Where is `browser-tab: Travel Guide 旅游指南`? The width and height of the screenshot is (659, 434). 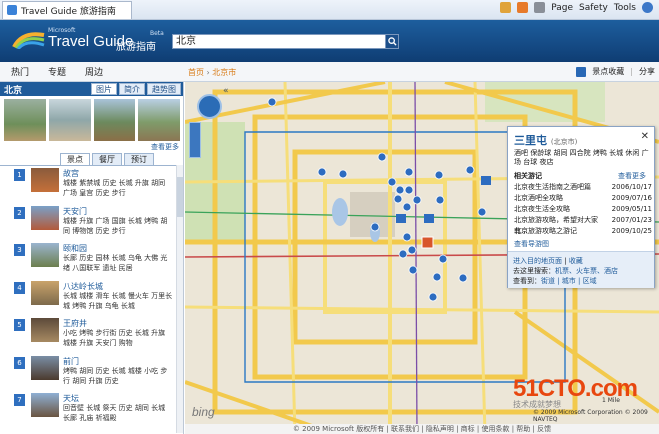
browser-tab: Travel Guide 旅游指南 is located at coordinates (67, 9).